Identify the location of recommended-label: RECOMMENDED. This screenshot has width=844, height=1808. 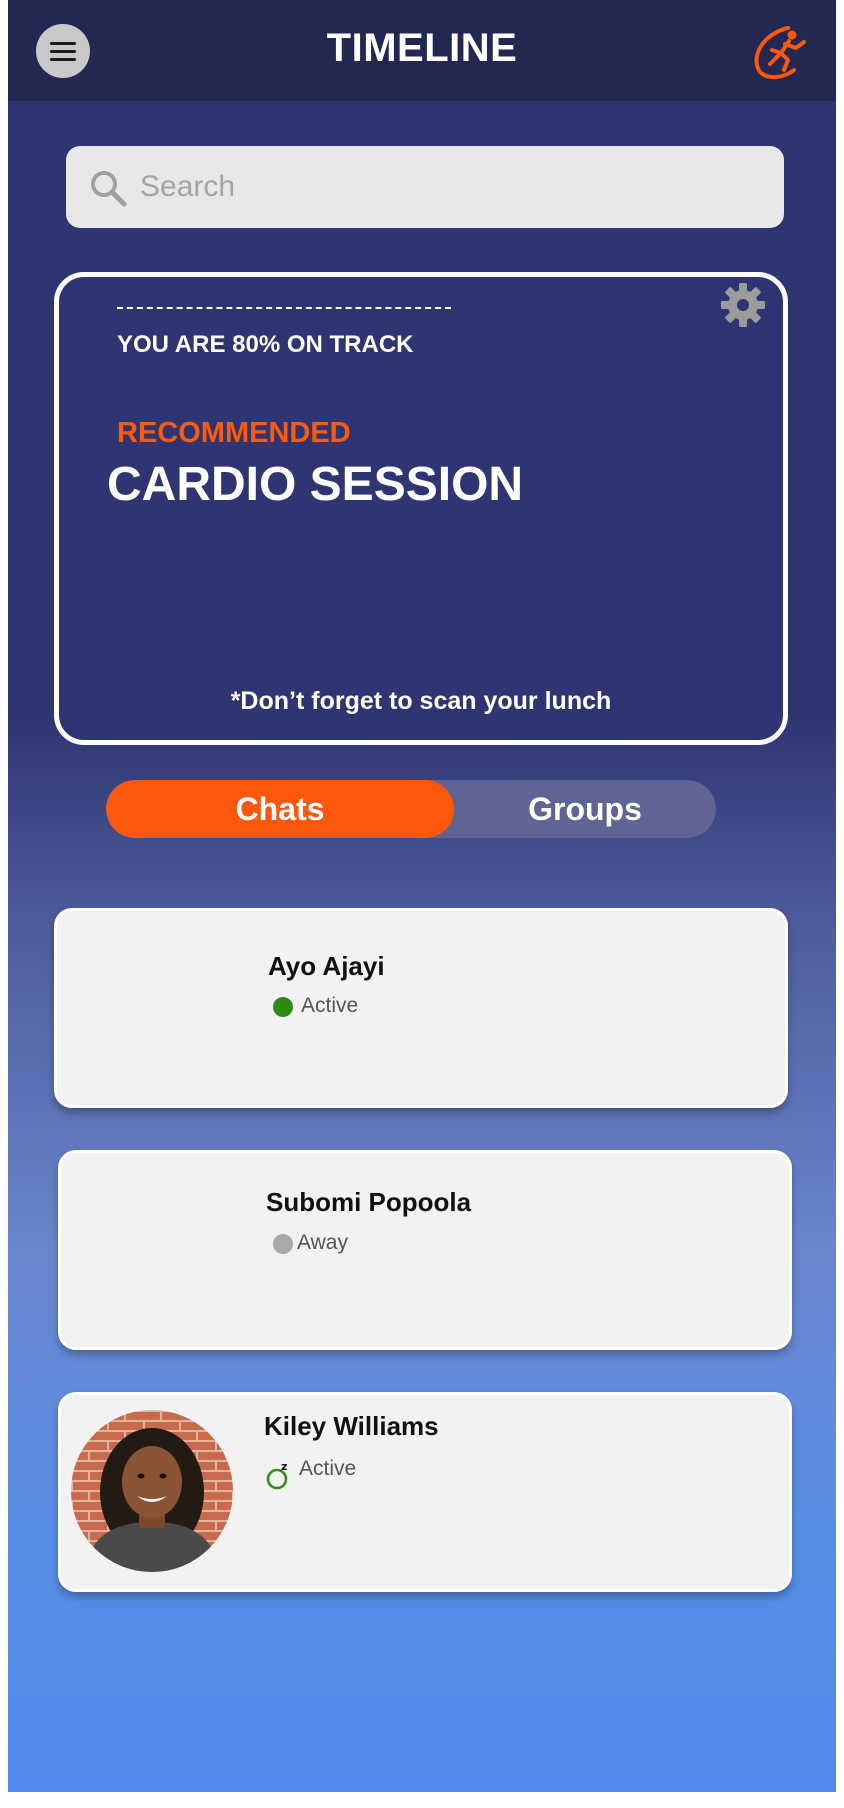
(234, 433).